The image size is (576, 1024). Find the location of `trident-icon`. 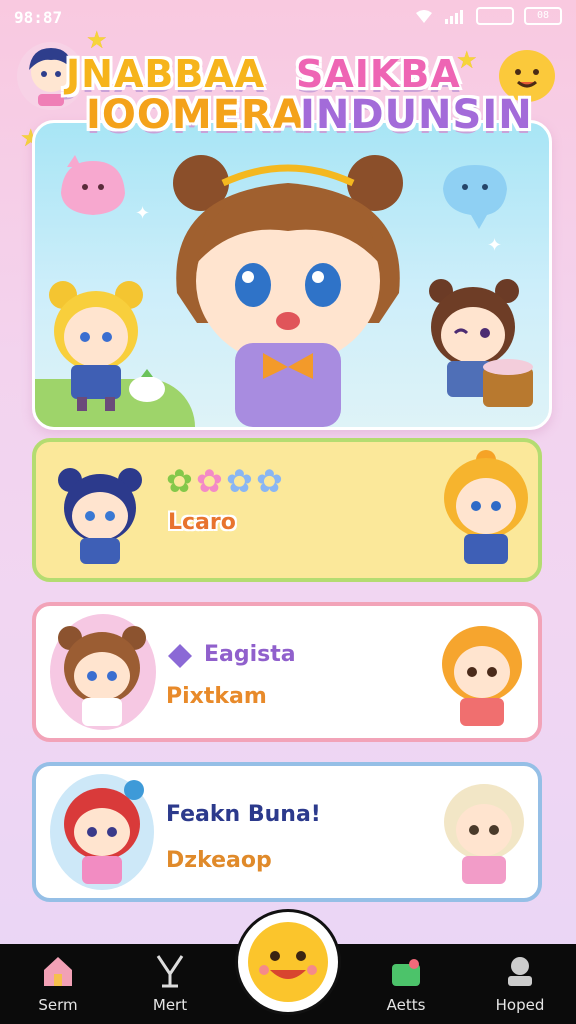

trident-icon is located at coordinates (170, 971).